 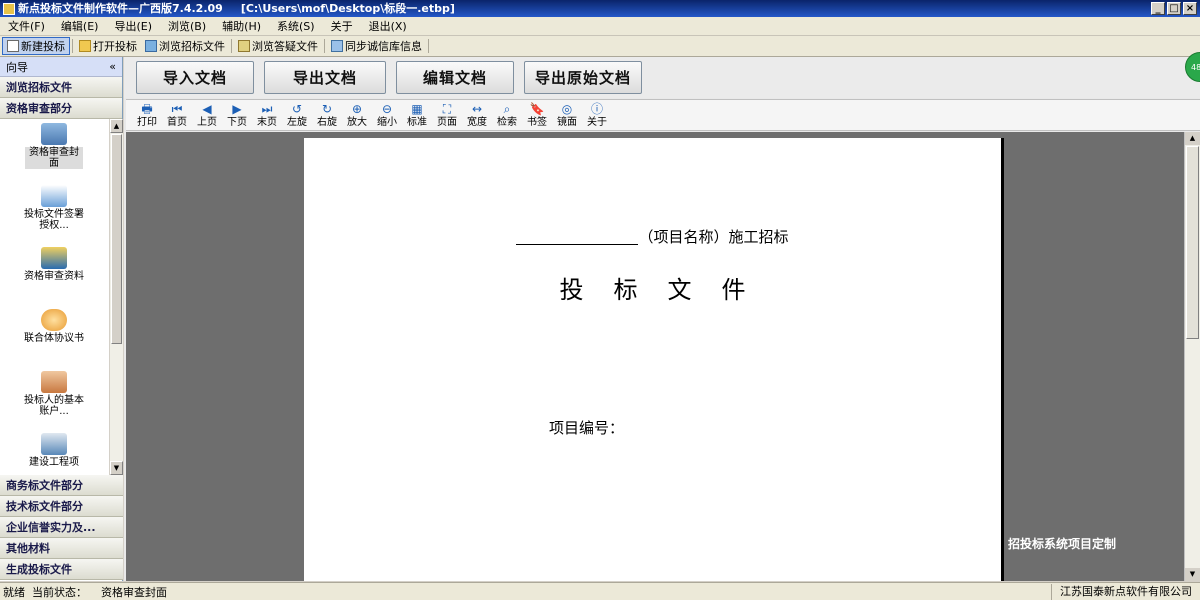 I want to click on sync-credit-label: 同步诚信库信息, so click(x=383, y=46).